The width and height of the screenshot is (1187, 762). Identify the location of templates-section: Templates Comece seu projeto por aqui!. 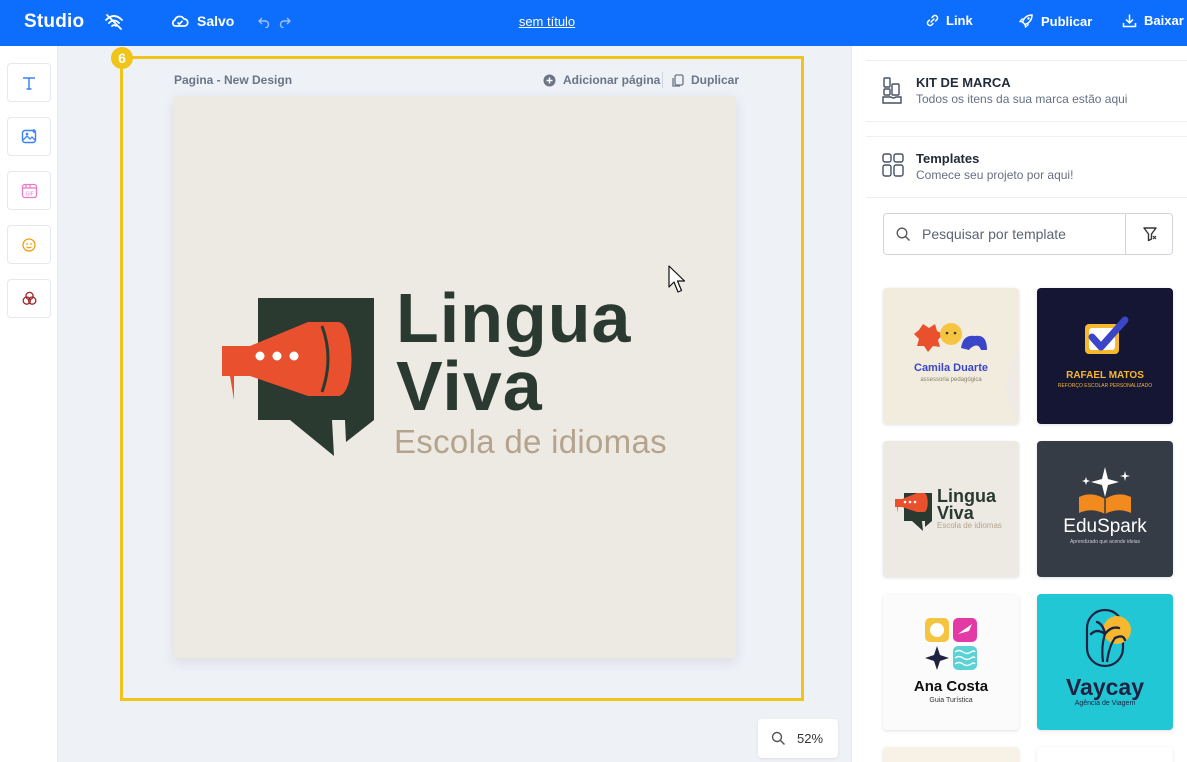
(1026, 167).